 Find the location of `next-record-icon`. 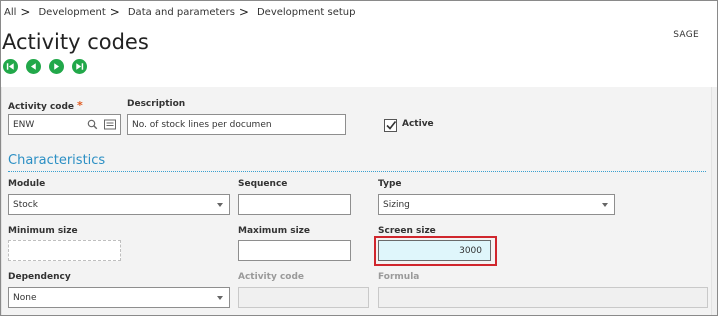

next-record-icon is located at coordinates (56, 66).